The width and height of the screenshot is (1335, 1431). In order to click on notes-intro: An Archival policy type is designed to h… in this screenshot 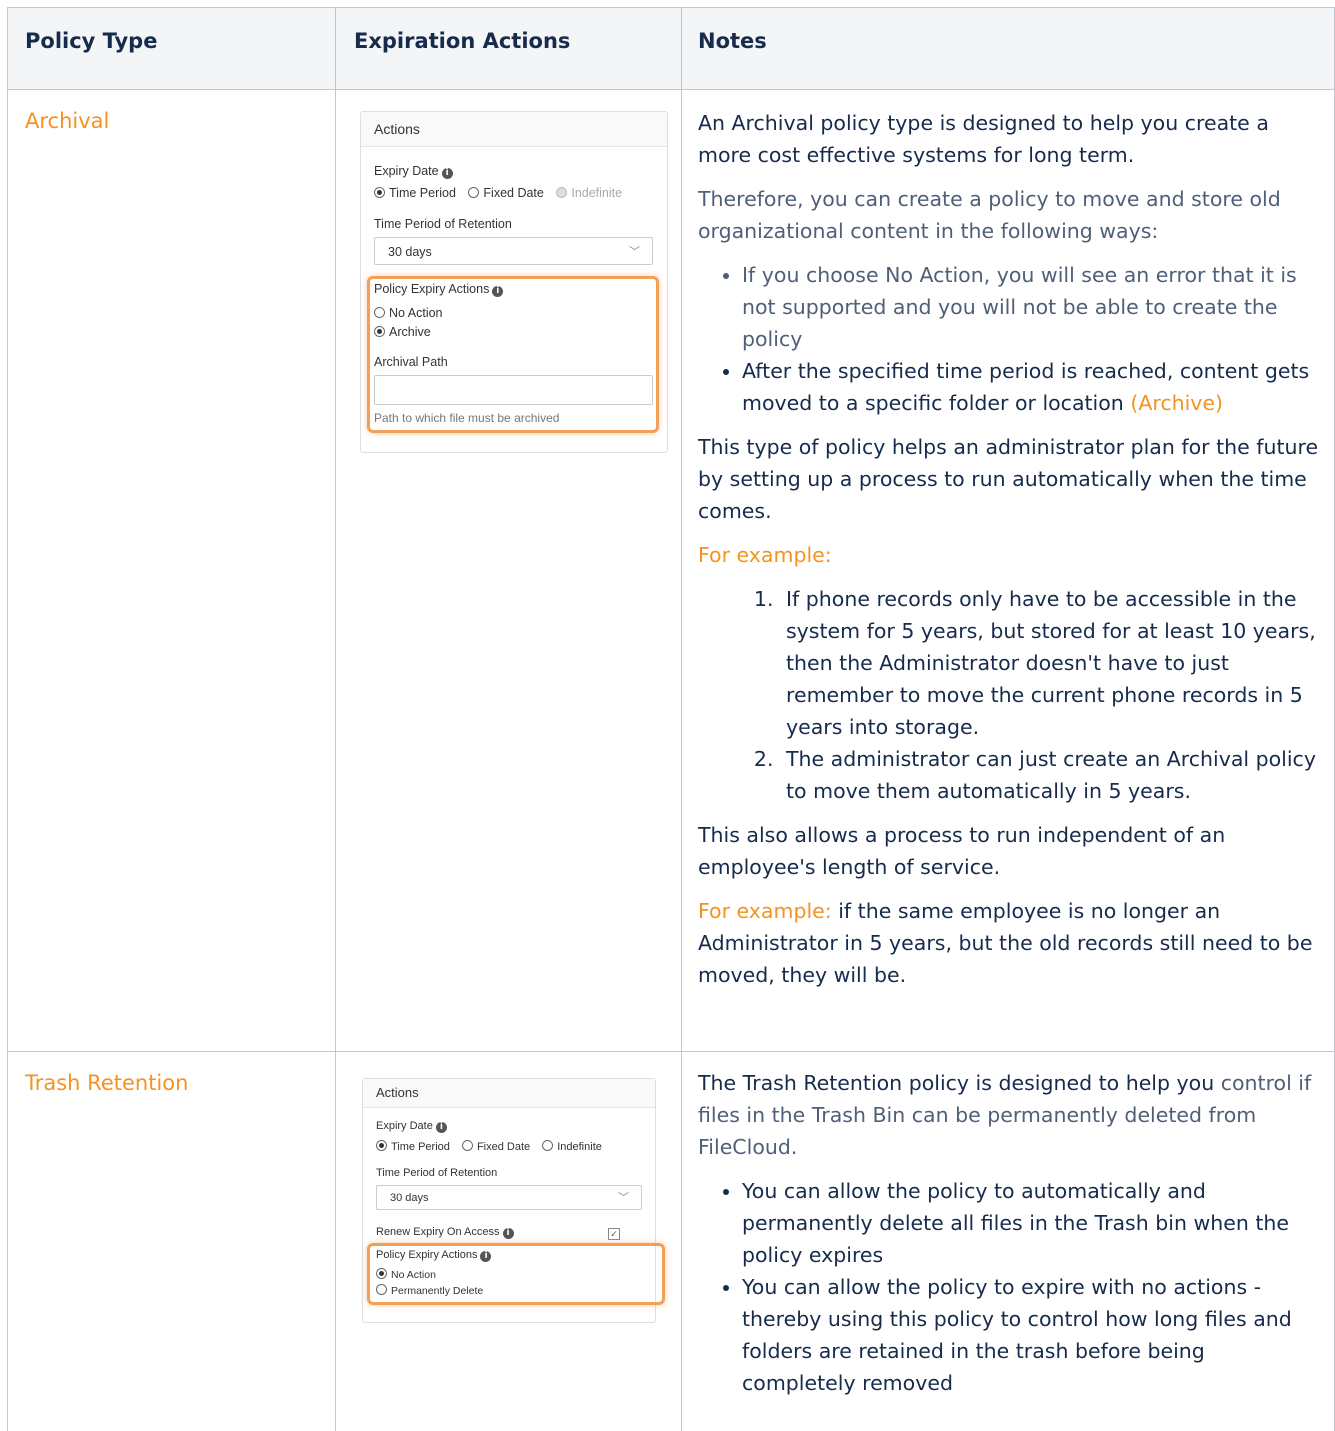, I will do `click(983, 139)`.